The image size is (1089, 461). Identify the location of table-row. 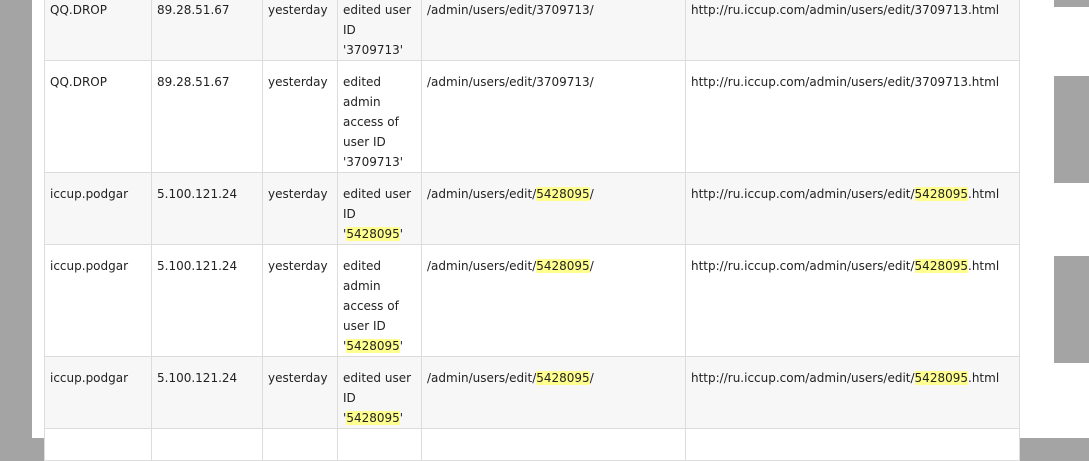
(560, 444).